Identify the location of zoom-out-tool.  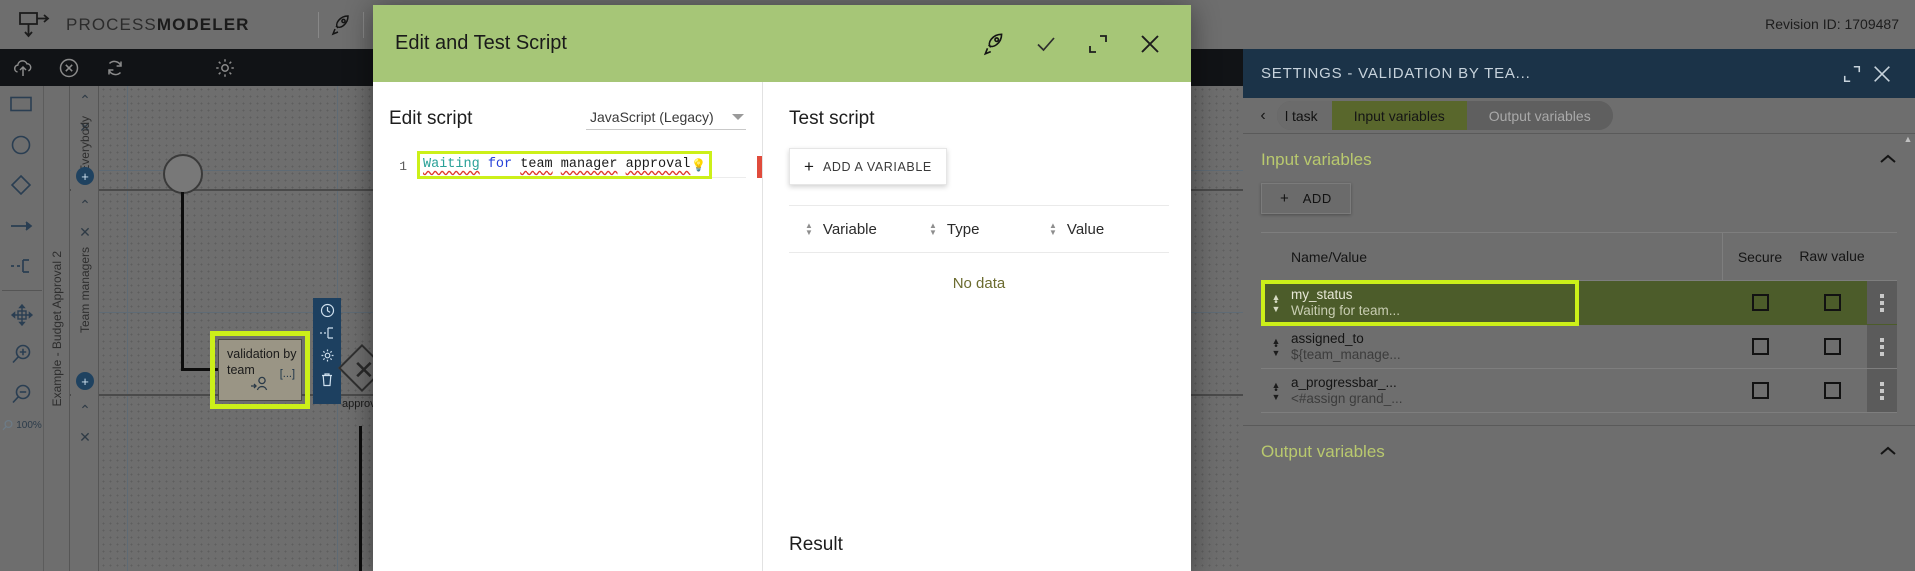
(22, 395).